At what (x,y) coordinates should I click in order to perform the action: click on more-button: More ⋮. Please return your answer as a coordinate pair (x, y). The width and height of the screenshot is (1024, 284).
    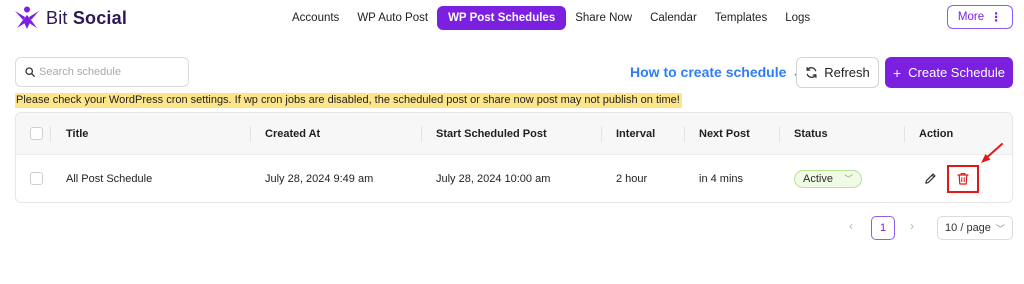
    Looking at the image, I should click on (980, 17).